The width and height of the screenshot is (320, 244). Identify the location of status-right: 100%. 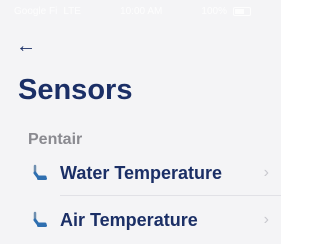
(226, 11).